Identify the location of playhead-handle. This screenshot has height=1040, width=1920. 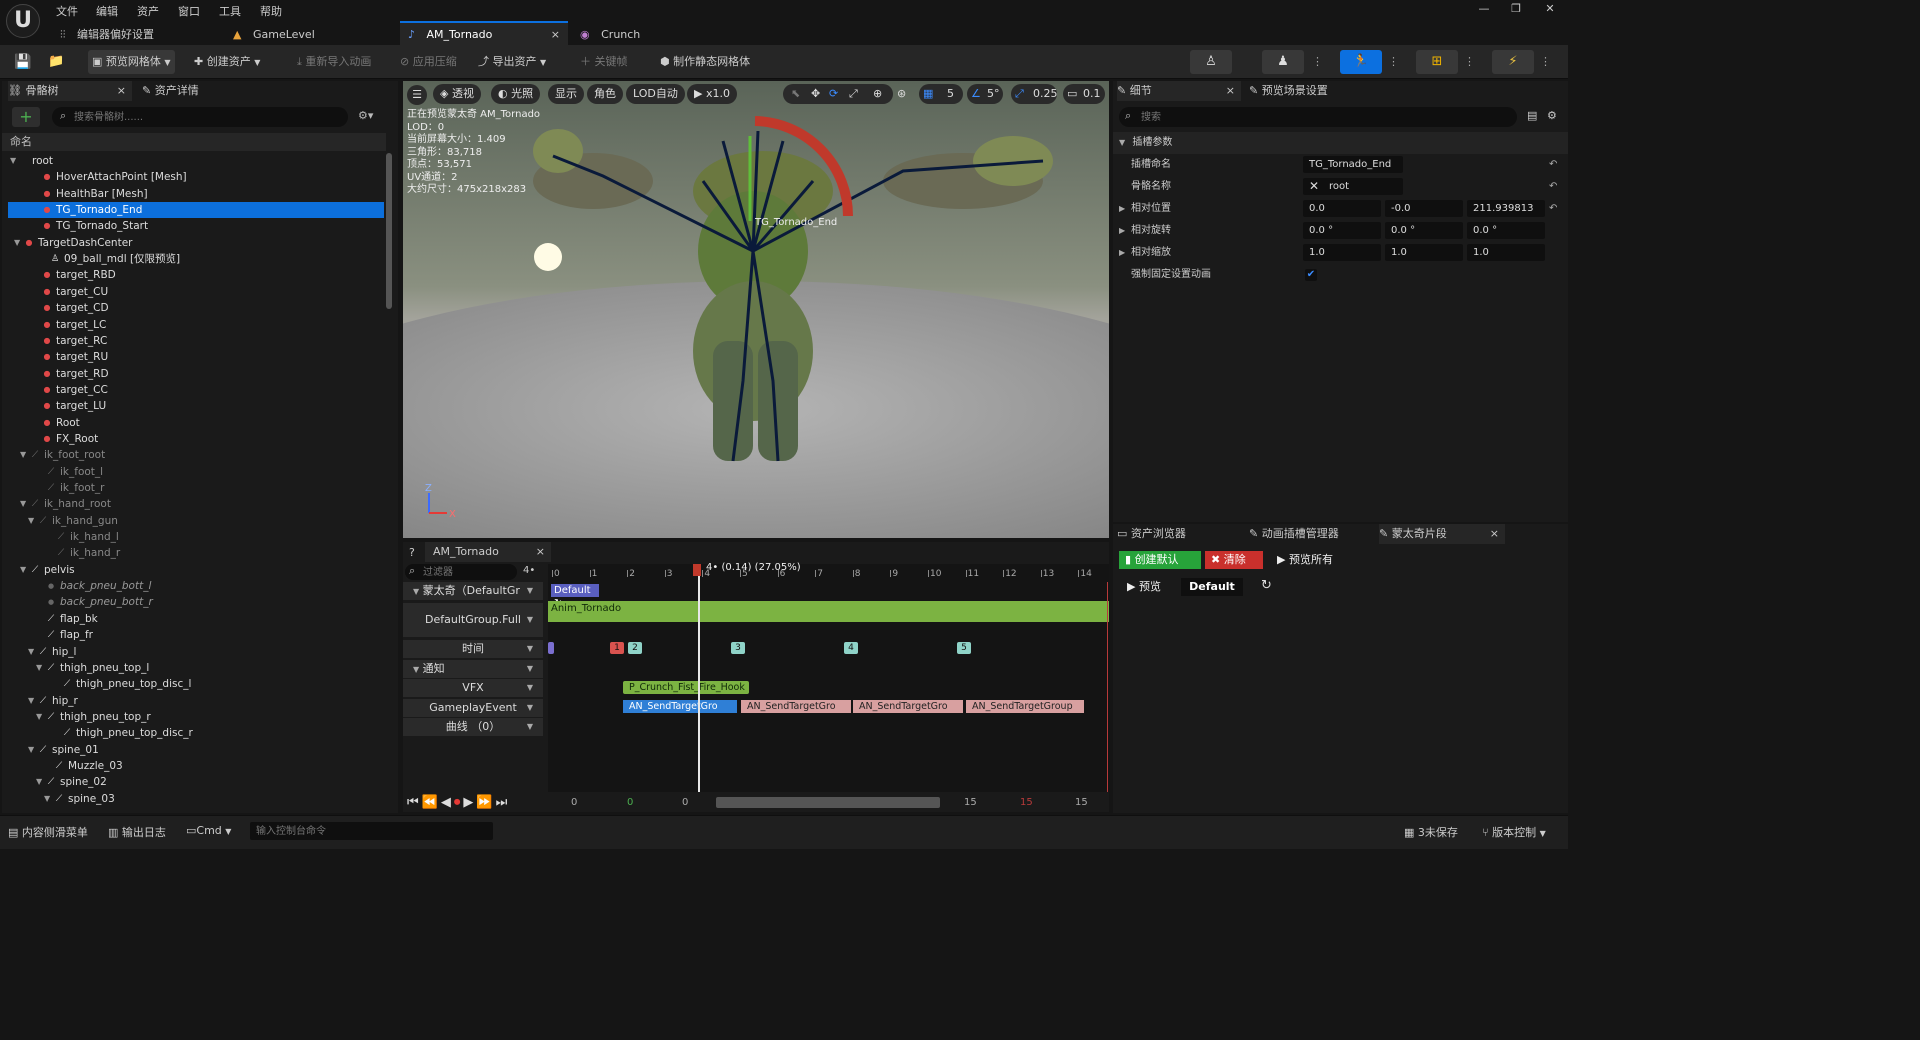
(697, 570).